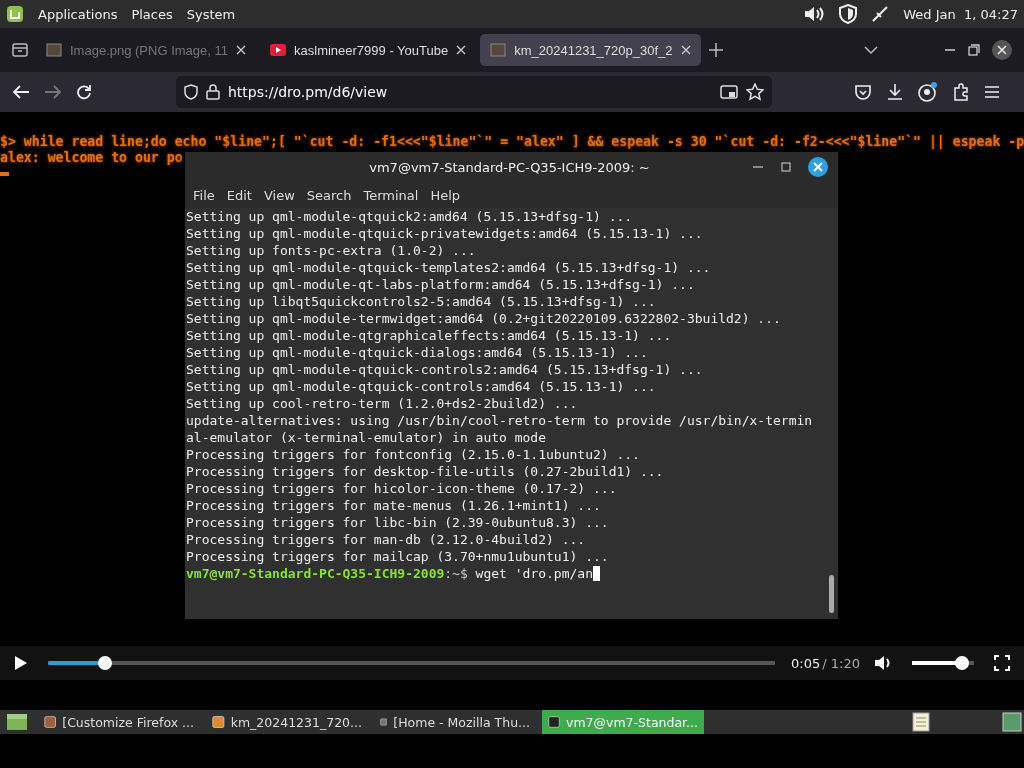 This screenshot has height=768, width=1024. Describe the element at coordinates (104, 663) in the screenshot. I see `progress-thumb` at that location.